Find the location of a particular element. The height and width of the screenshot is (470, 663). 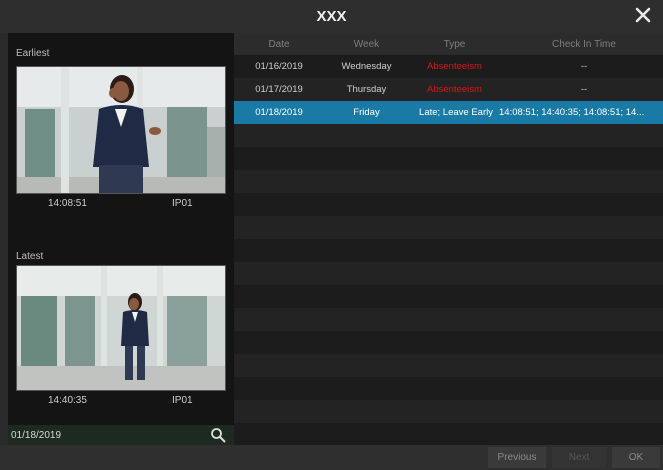

earliest-camera: IP01 is located at coordinates (182, 203).